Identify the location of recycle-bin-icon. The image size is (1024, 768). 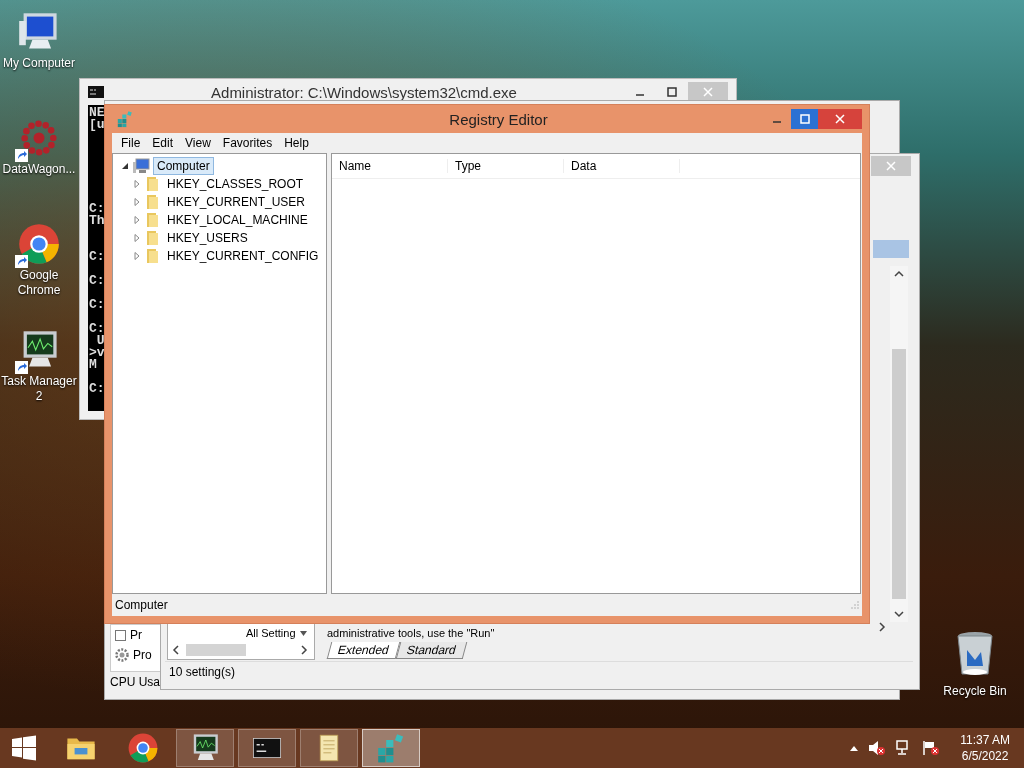
(975, 654).